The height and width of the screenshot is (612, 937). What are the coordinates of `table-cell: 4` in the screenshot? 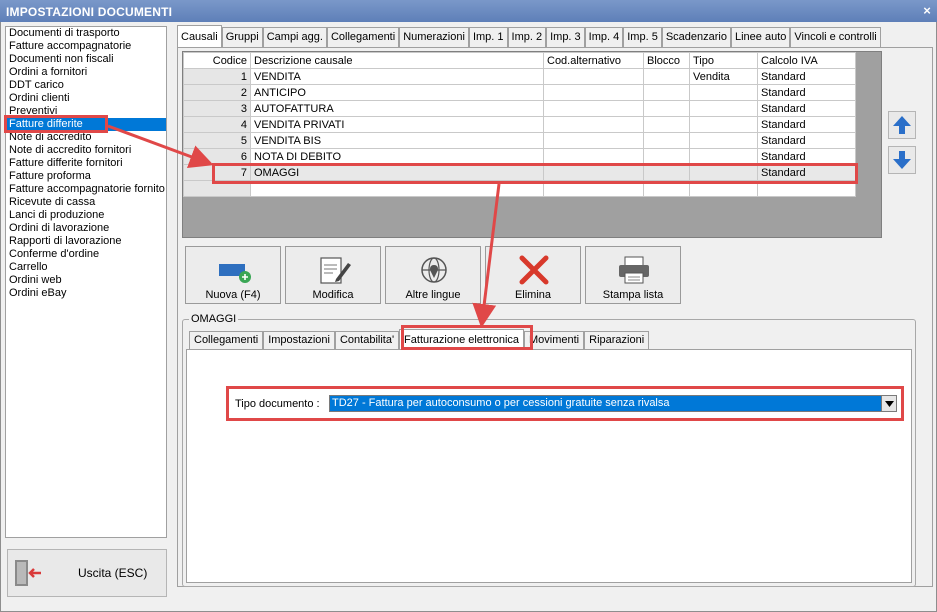 It's located at (217, 124).